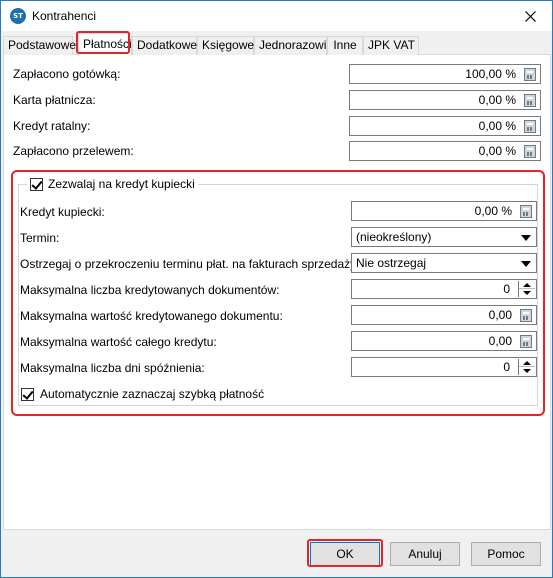 This screenshot has height=578, width=553. What do you see at coordinates (506, 367) in the screenshot?
I see `max-days-value: 0` at bounding box center [506, 367].